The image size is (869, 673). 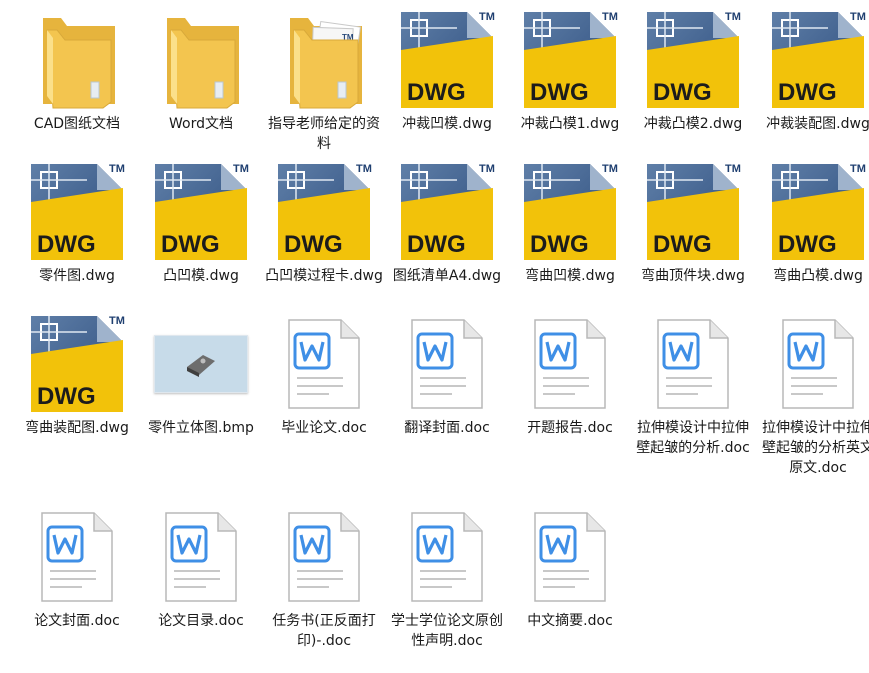 I want to click on file-item: 翻译封面.doc, so click(x=447, y=387).